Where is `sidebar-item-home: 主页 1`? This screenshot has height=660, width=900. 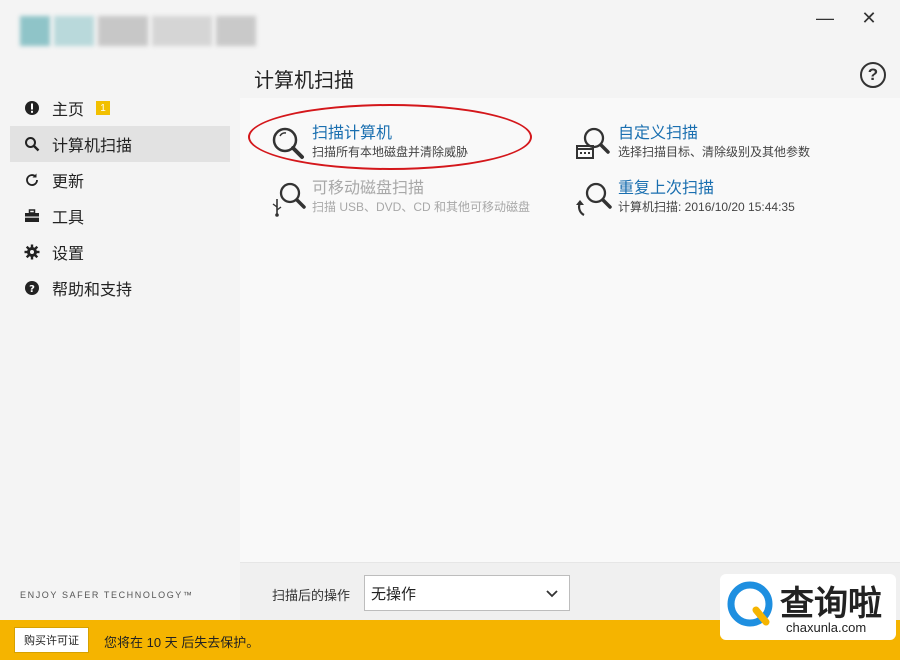
sidebar-item-home: 主页 1 is located at coordinates (120, 108).